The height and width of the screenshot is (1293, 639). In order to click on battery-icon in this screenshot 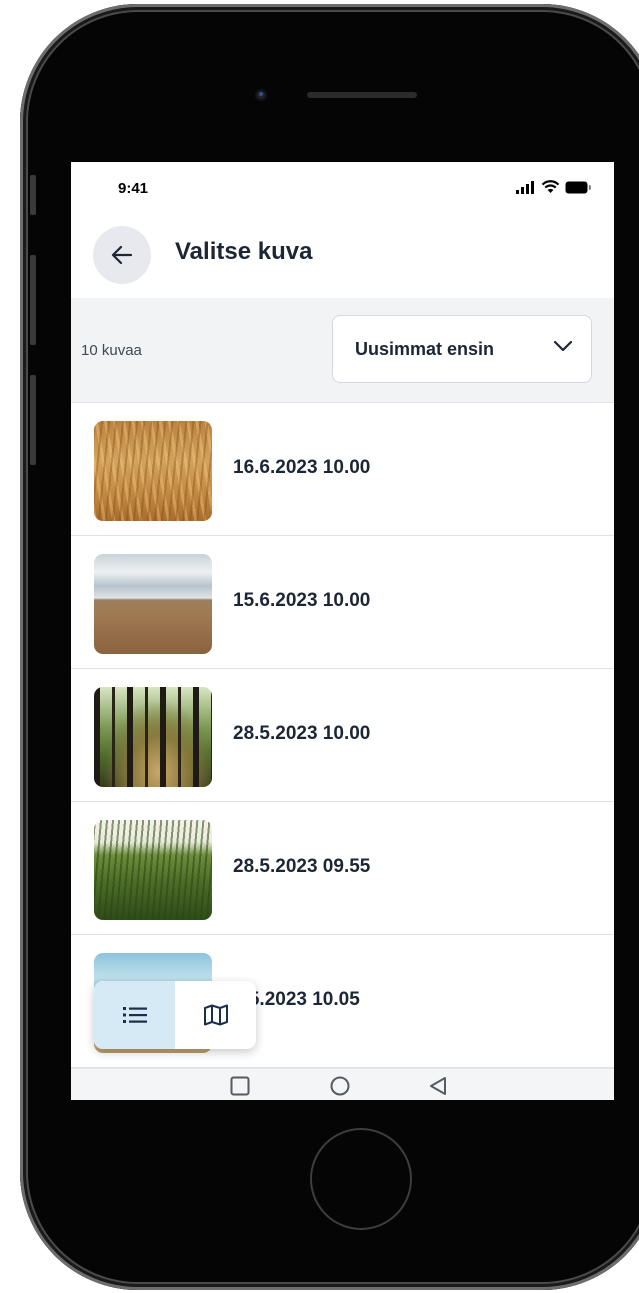, I will do `click(578, 187)`.